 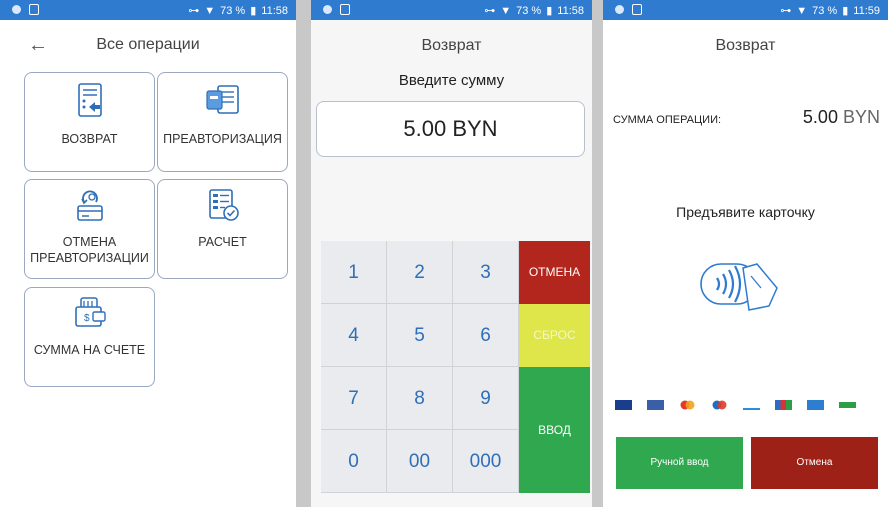 What do you see at coordinates (866, 10) in the screenshot?
I see `clock: 11:59` at bounding box center [866, 10].